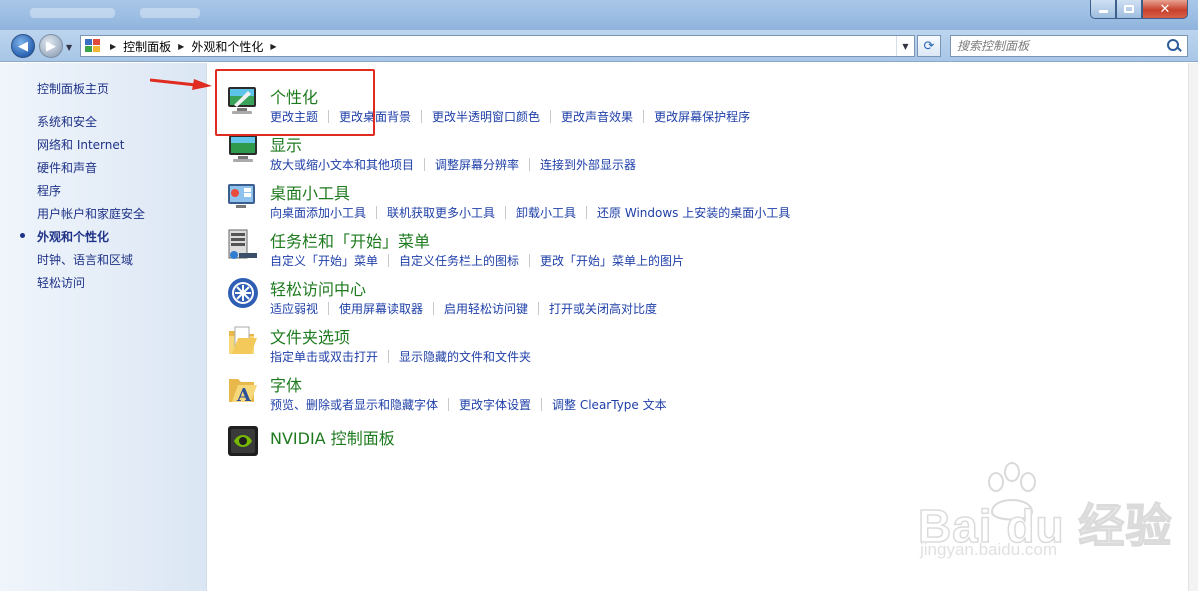  I want to click on link-customize-taskbar-icons: 自定义任务栏上的图标, so click(459, 260).